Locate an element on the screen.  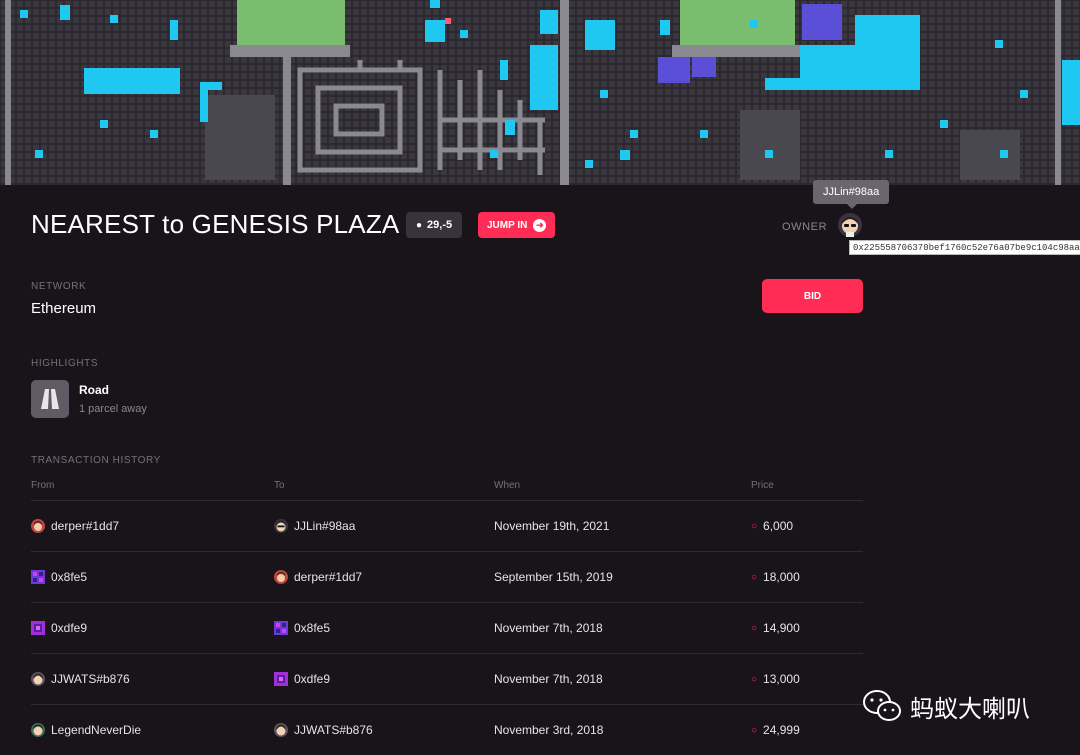
from-cell: LegendNeverDie is located at coordinates (86, 730).